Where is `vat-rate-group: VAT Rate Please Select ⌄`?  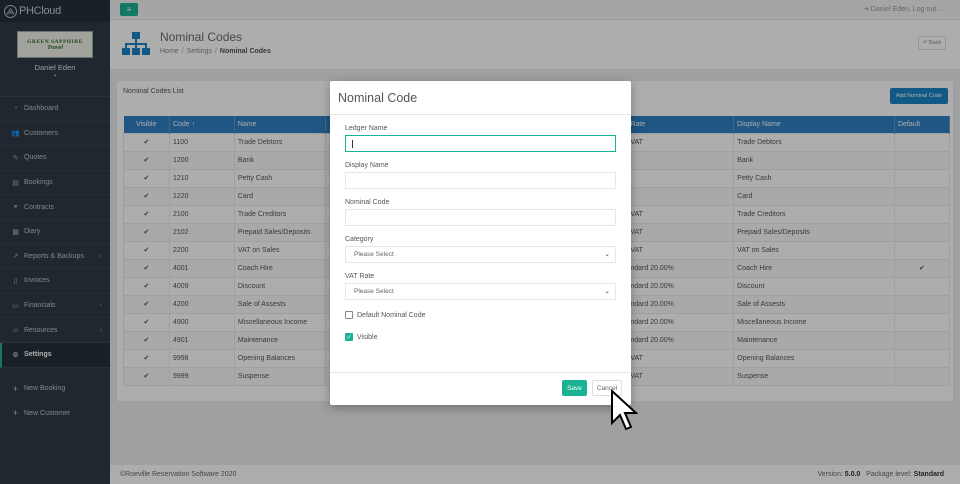 vat-rate-group: VAT Rate Please Select ⌄ is located at coordinates (480, 286).